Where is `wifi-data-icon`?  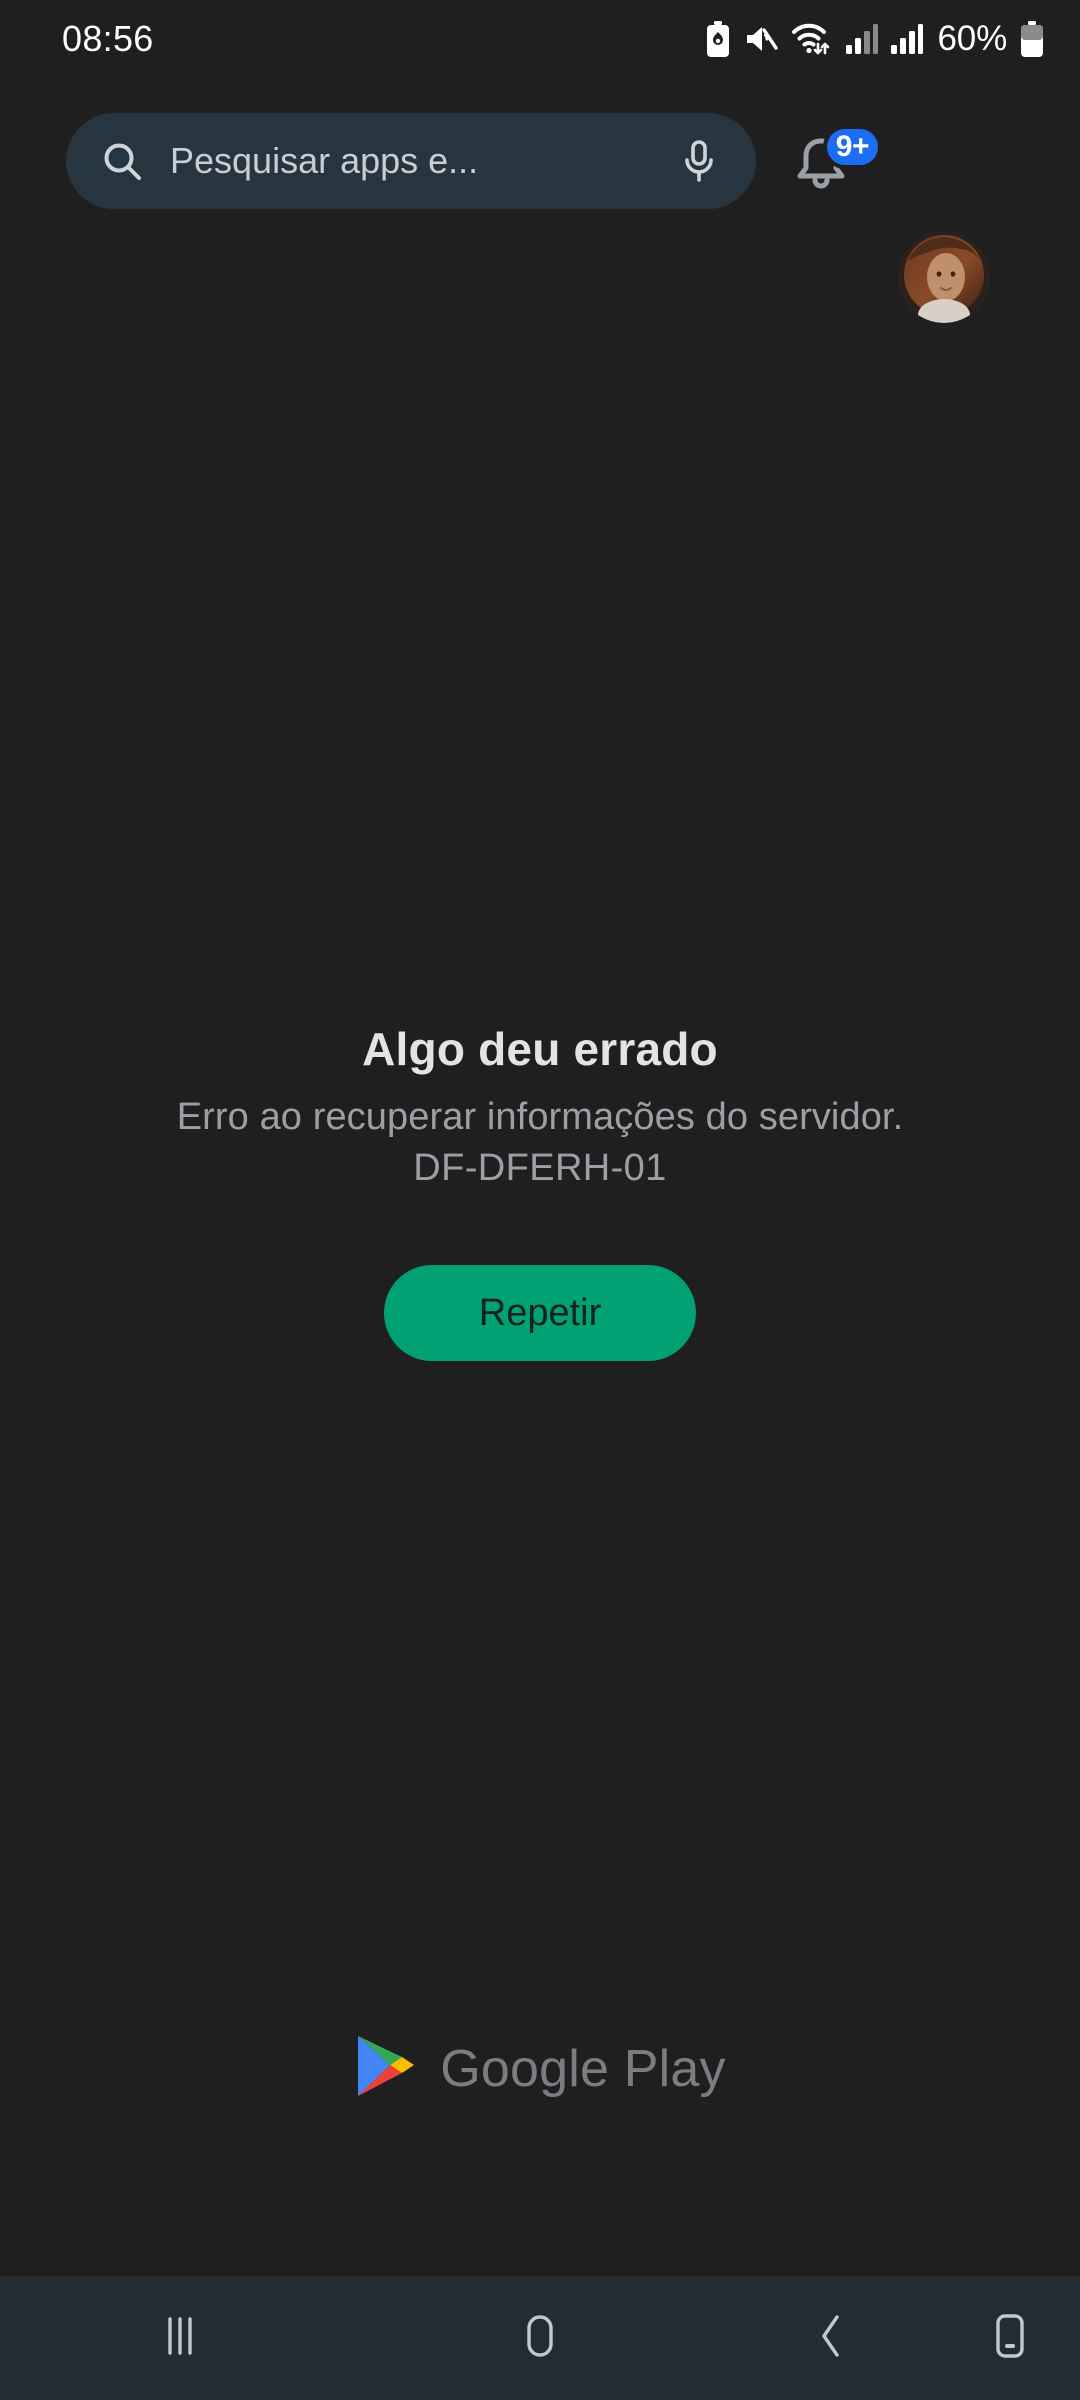
wifi-data-icon is located at coordinates (812, 39).